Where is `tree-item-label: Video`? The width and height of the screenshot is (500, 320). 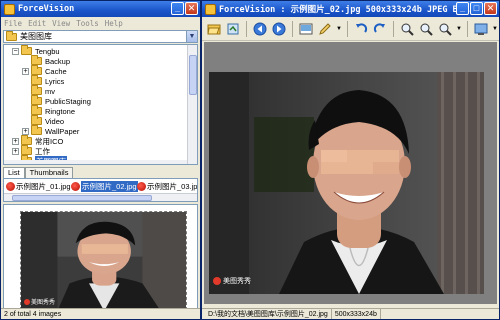 tree-item-label: Video is located at coordinates (55, 121).